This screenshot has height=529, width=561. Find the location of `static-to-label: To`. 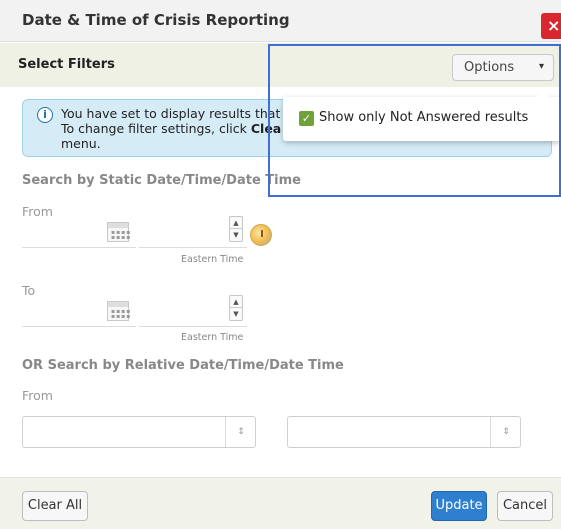

static-to-label: To is located at coordinates (29, 290).